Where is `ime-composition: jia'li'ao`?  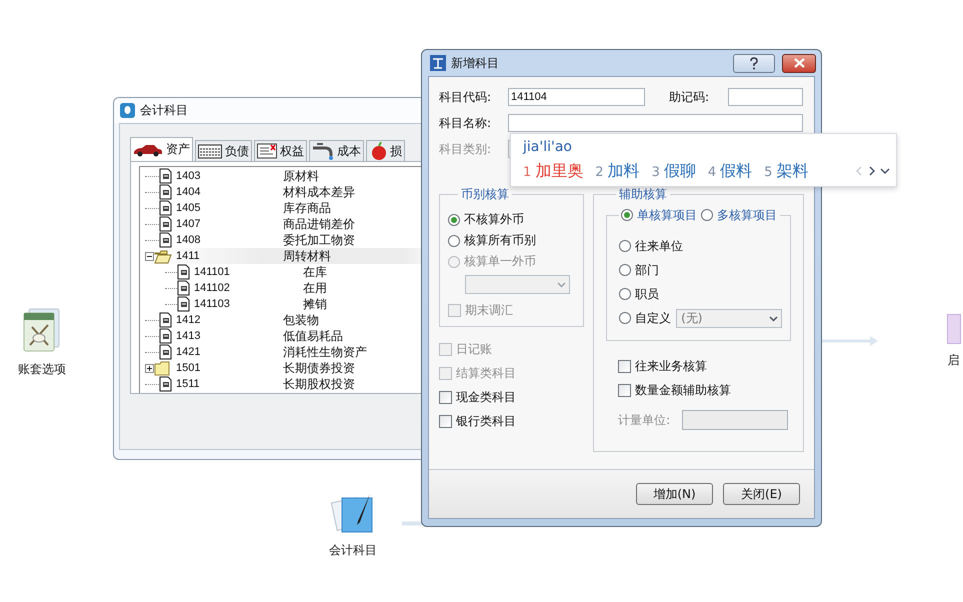 ime-composition: jia'li'ao is located at coordinates (548, 147).